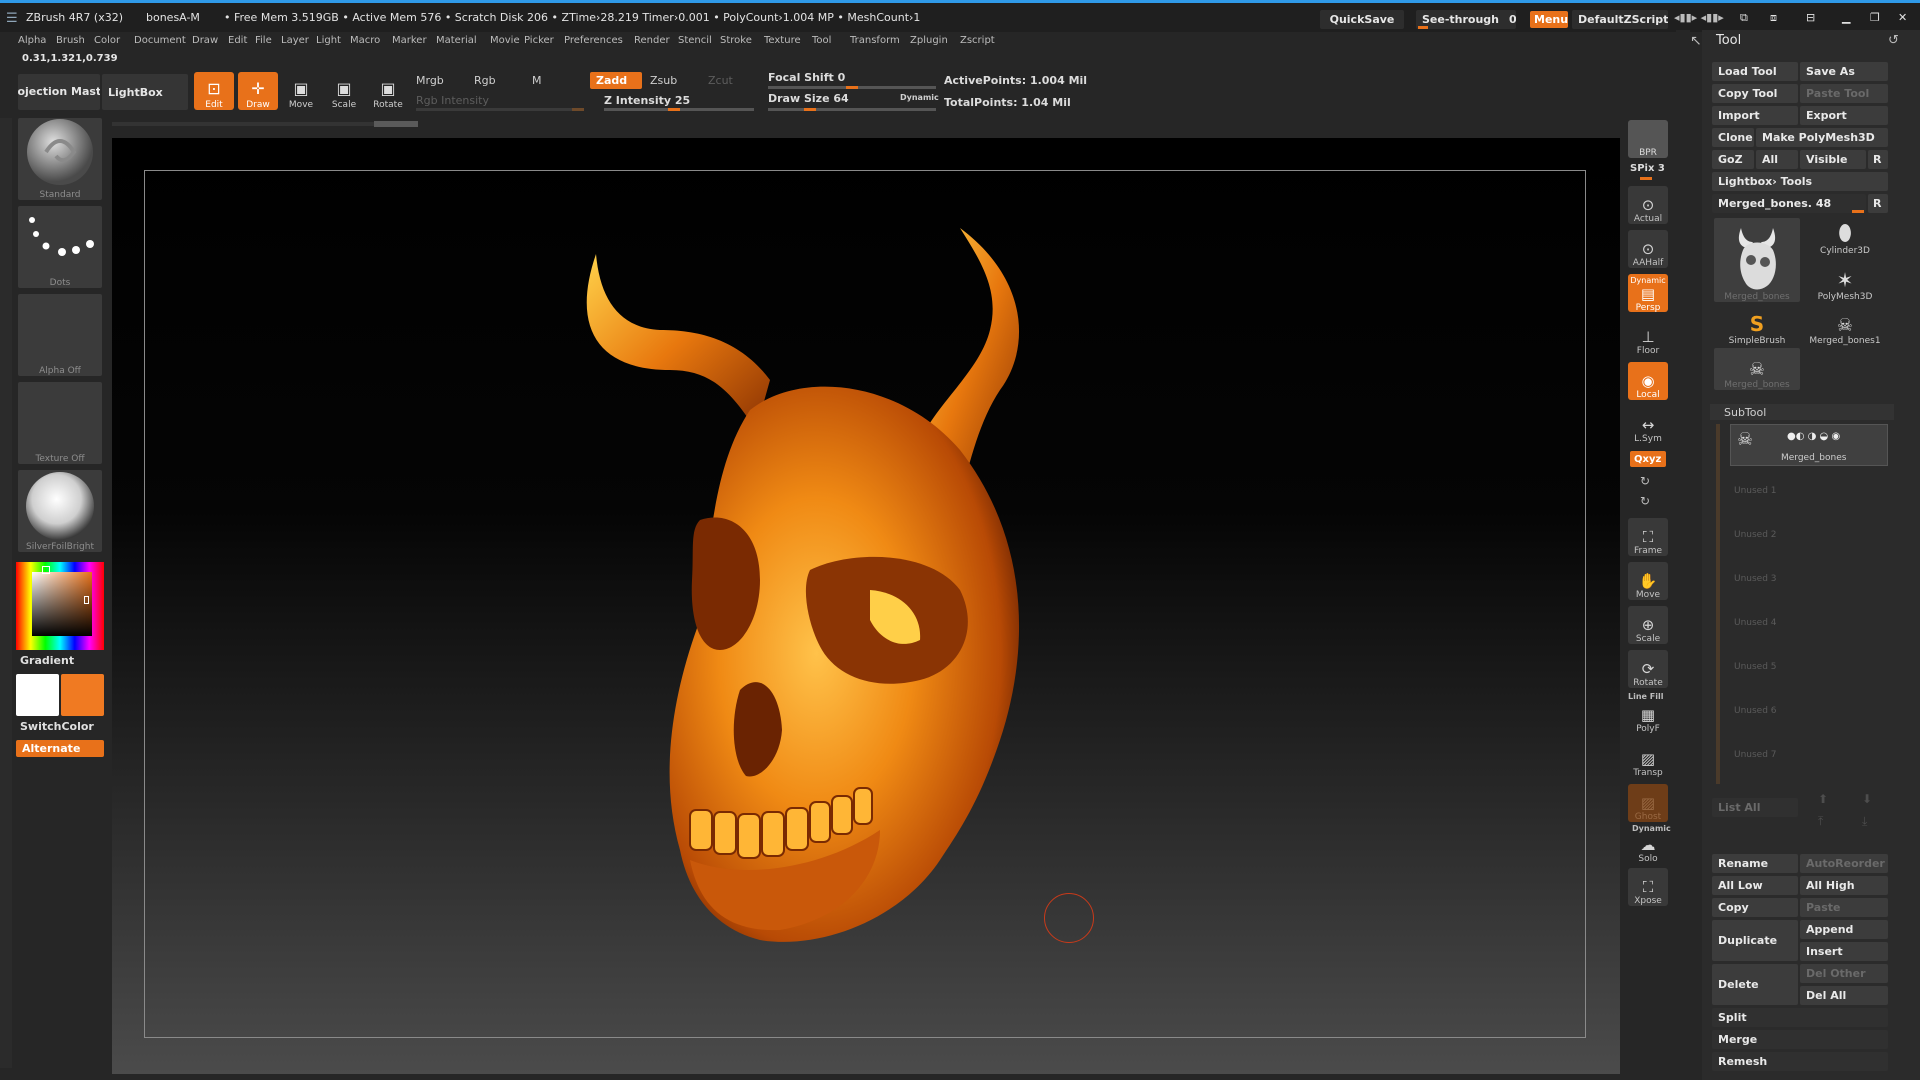 The height and width of the screenshot is (1080, 1920). I want to click on move-up-arrow-icon: ⬆, so click(1823, 799).